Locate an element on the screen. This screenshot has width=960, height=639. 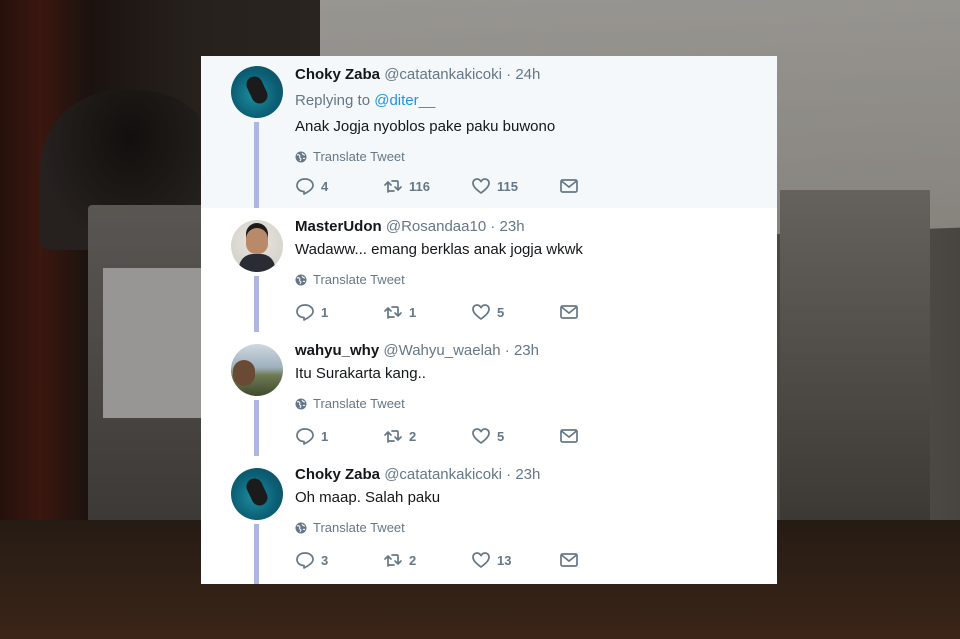
reply-button: 4 is located at coordinates (339, 186).